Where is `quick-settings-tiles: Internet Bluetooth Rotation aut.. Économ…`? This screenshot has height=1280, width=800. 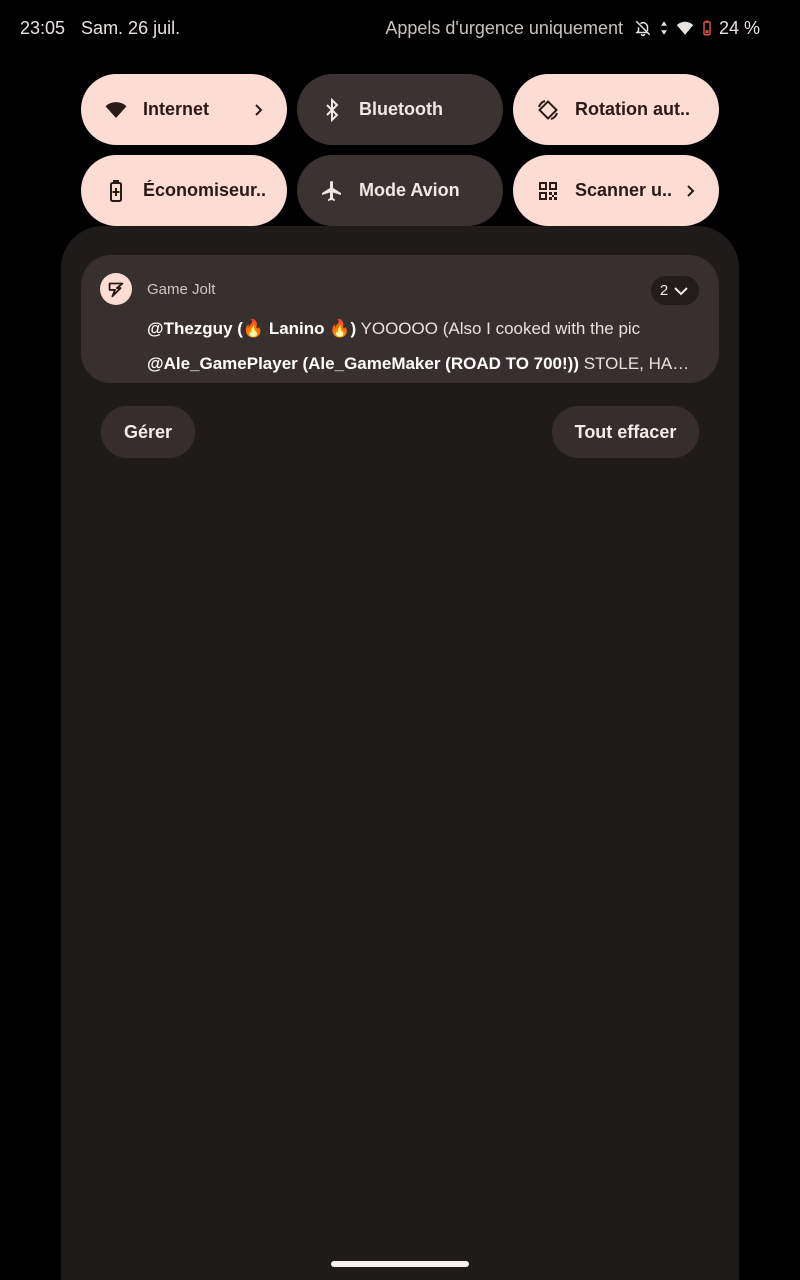
quick-settings-tiles: Internet Bluetooth Rotation aut.. Économ… is located at coordinates (400, 150).